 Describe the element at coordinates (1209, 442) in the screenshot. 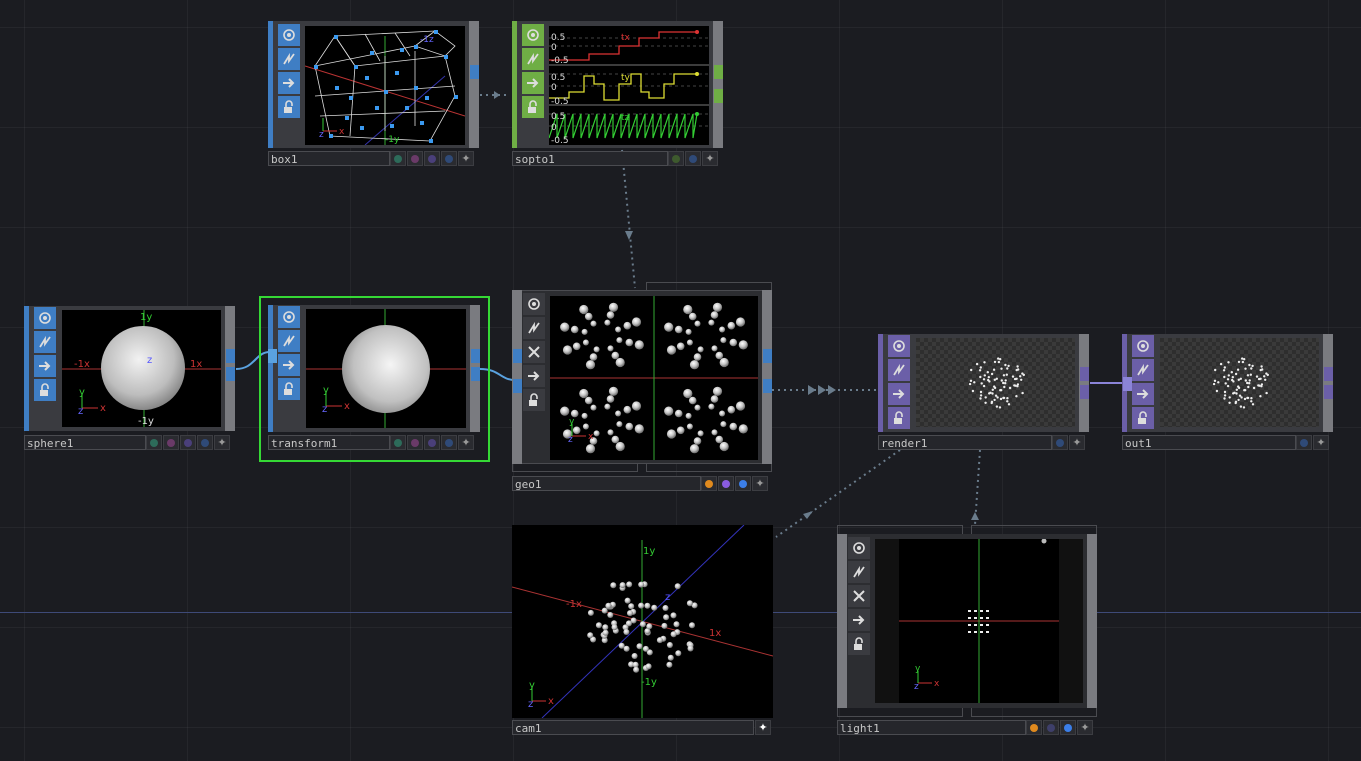

I see `node-name: out1` at that location.